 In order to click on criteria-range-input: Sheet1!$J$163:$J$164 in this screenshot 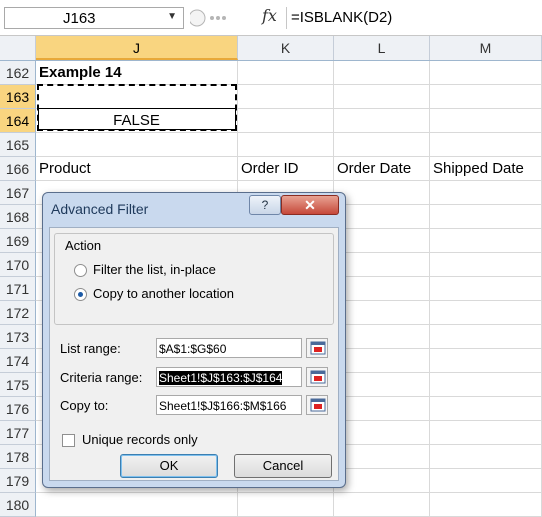, I will do `click(229, 377)`.